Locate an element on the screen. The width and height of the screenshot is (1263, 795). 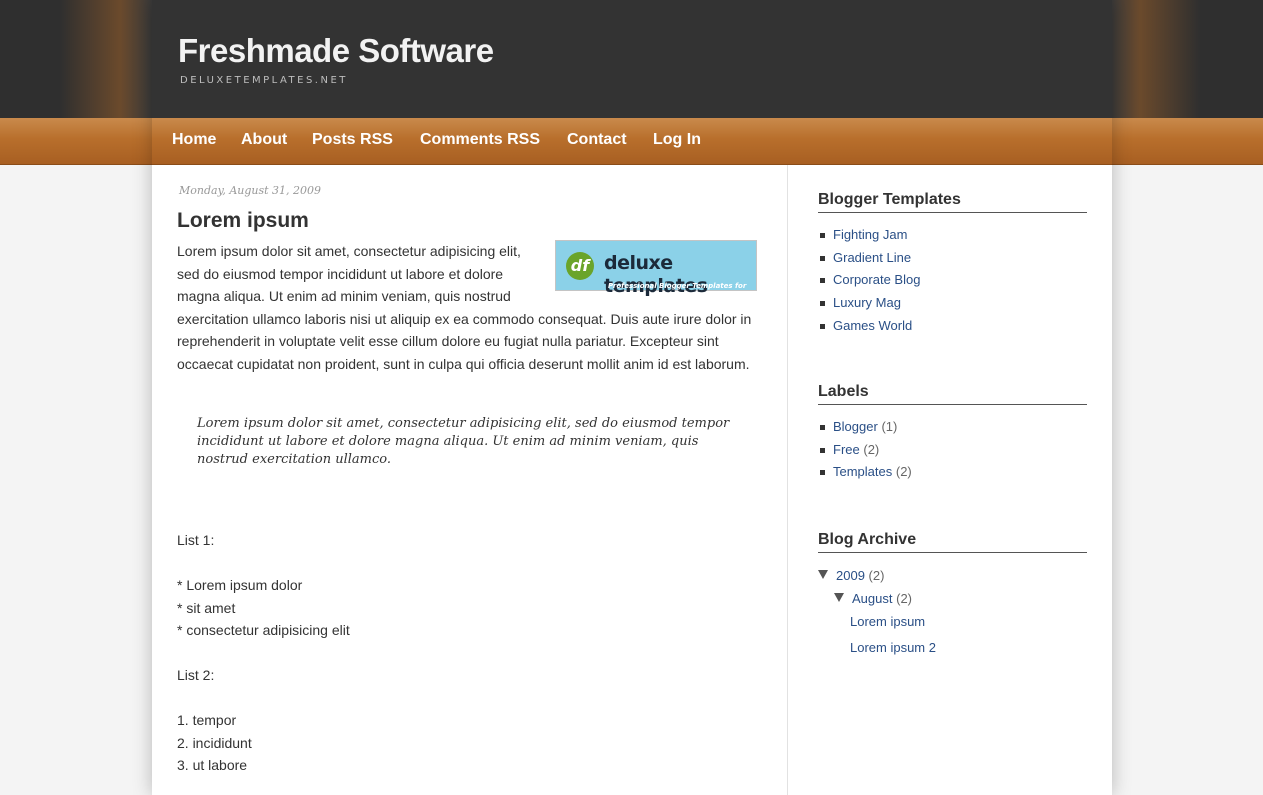
list-item: Games World is located at coordinates (952, 326).